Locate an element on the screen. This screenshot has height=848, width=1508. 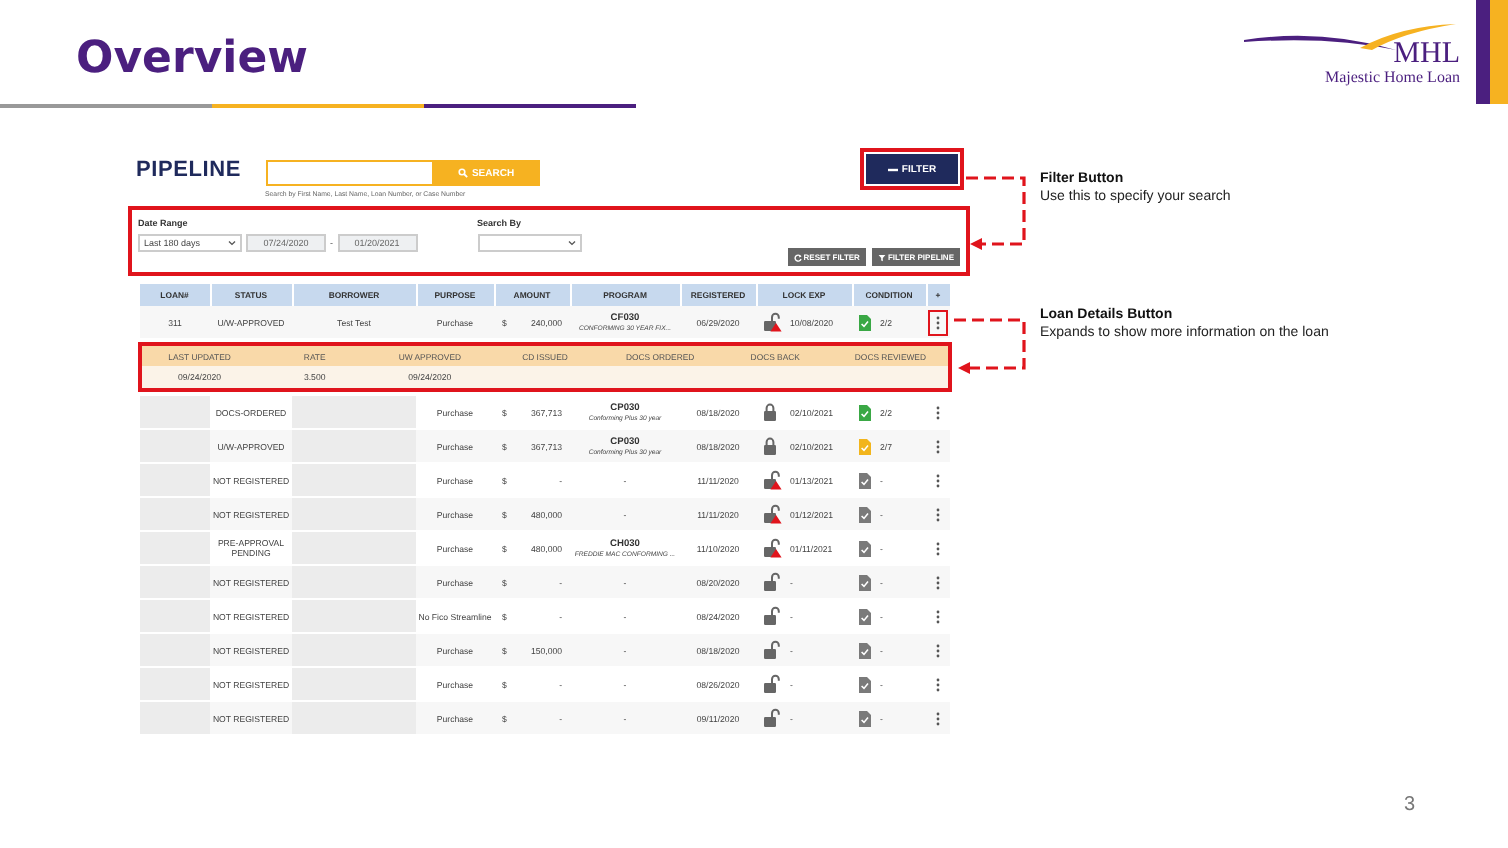
callout-arrow is located at coordinates (990, 346).